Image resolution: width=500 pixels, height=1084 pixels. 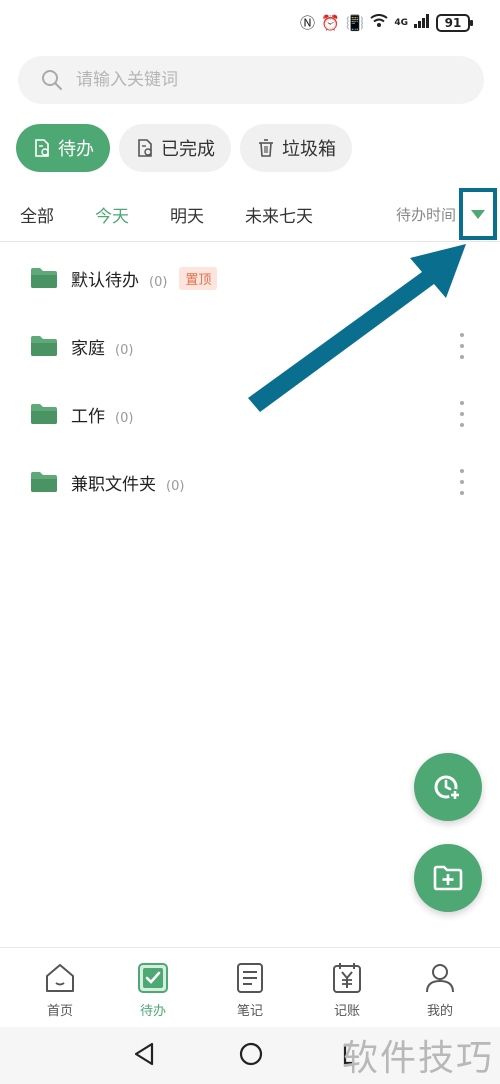 I want to click on sort-label: 待办时间, so click(x=426, y=214).